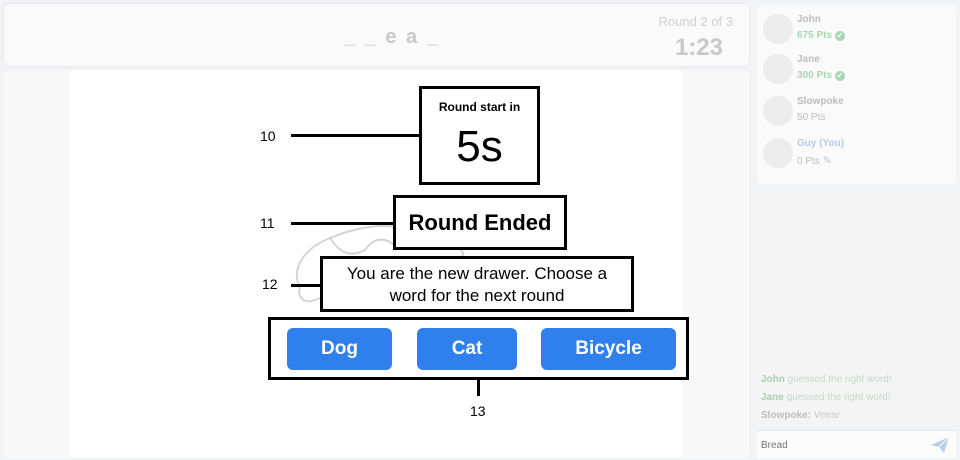  Describe the element at coordinates (698, 47) in the screenshot. I see `round-timer: 1:23` at that location.